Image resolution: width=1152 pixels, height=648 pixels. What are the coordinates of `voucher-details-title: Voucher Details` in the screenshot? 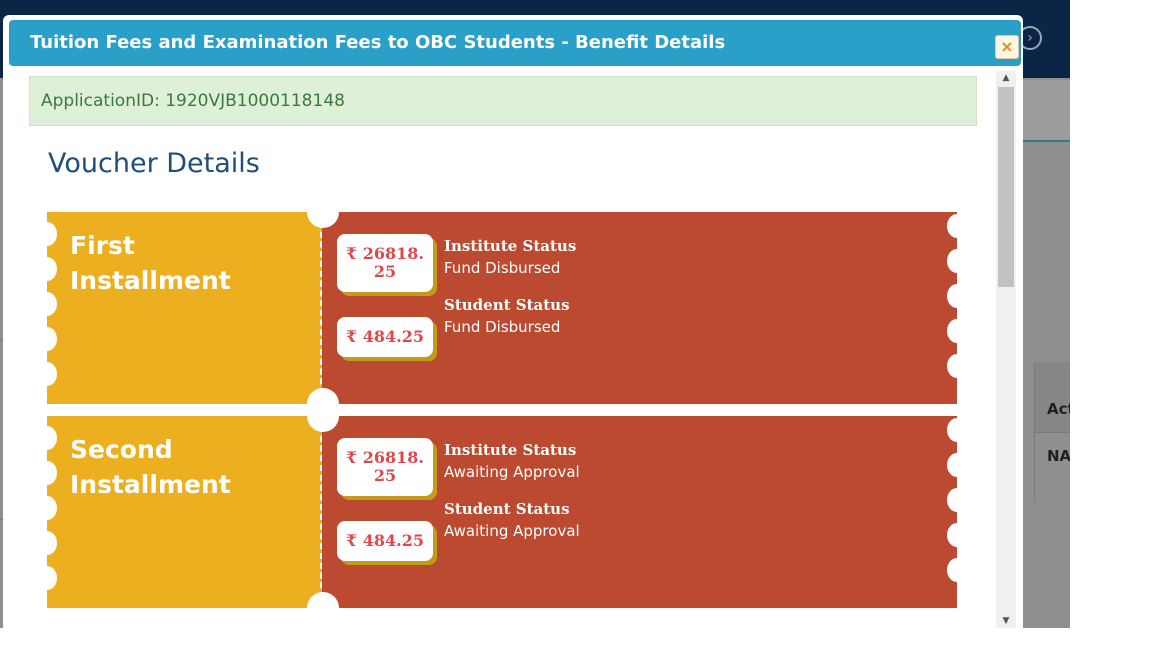 It's located at (154, 163).